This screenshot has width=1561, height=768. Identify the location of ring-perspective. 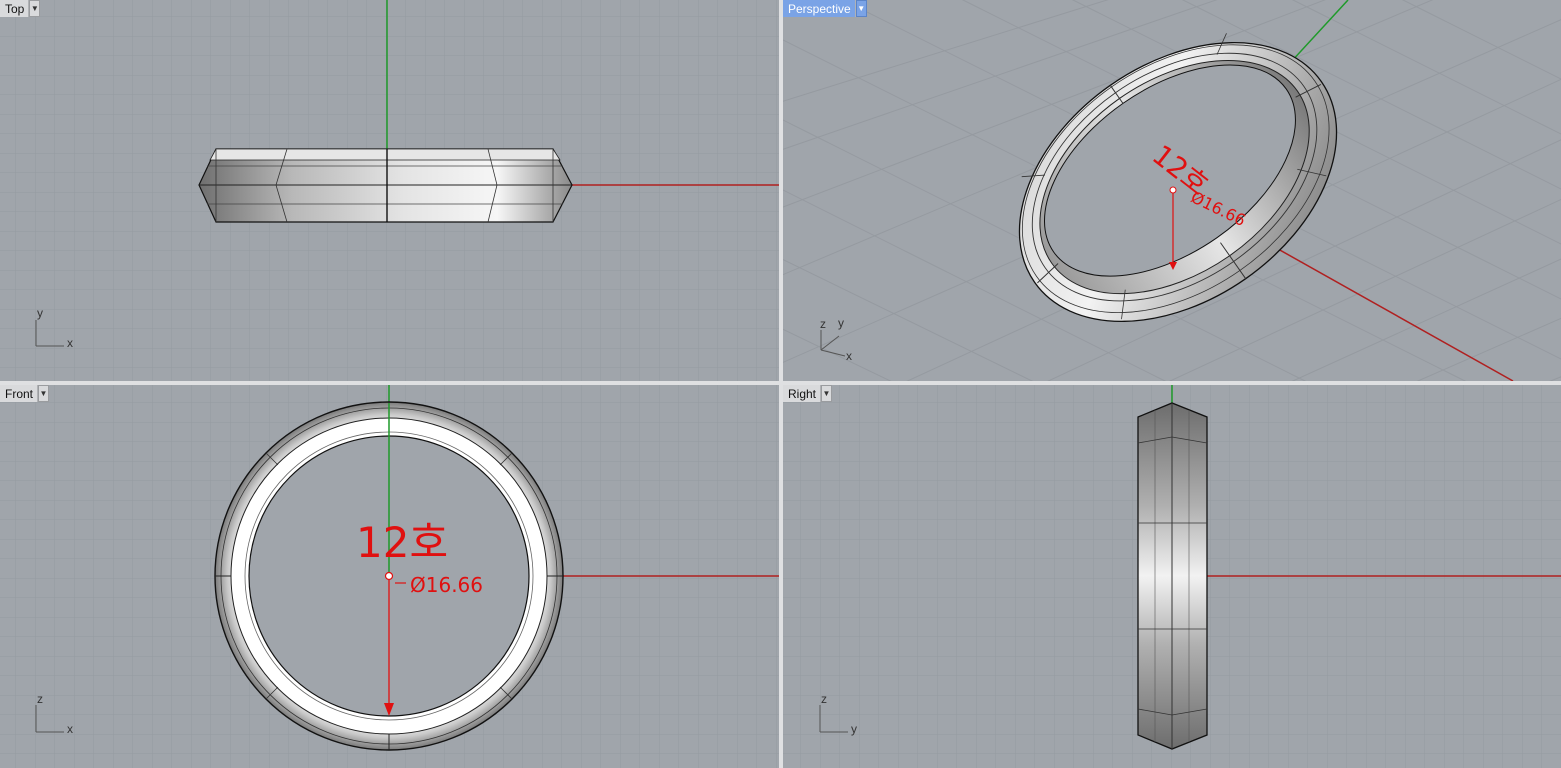
(1178, 178).